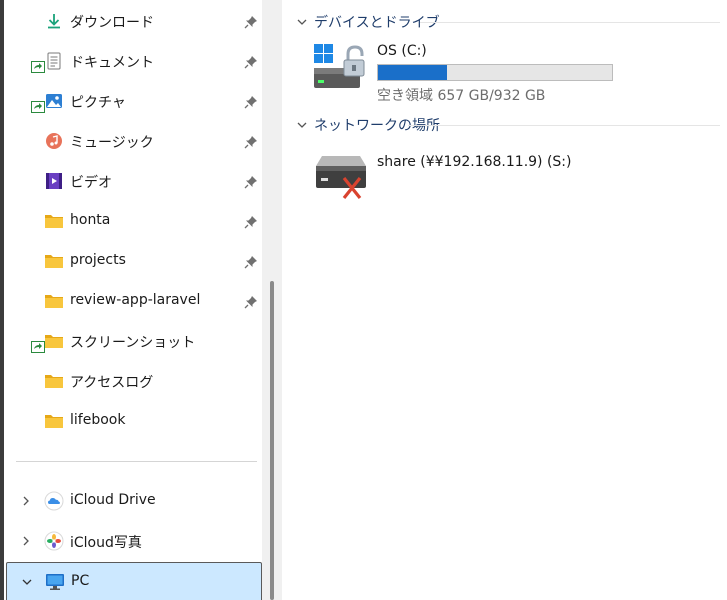 The width and height of the screenshot is (727, 600). I want to click on nav-item-lifebook: lifebook, so click(133, 421).